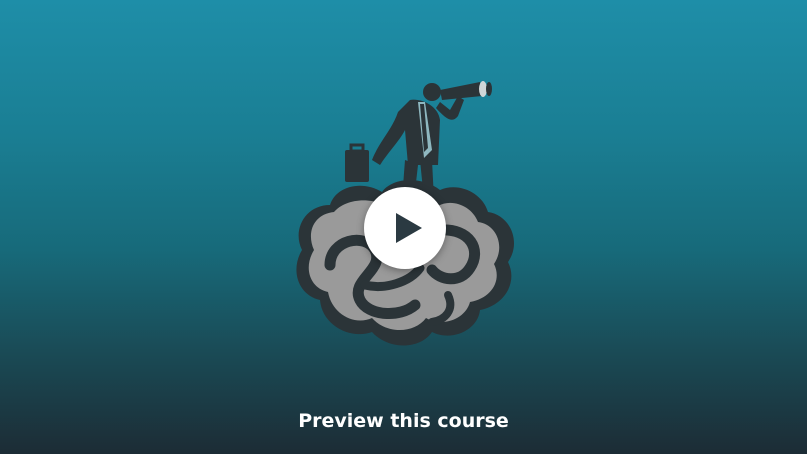  I want to click on preview-caption: Preview this course, so click(403, 421).